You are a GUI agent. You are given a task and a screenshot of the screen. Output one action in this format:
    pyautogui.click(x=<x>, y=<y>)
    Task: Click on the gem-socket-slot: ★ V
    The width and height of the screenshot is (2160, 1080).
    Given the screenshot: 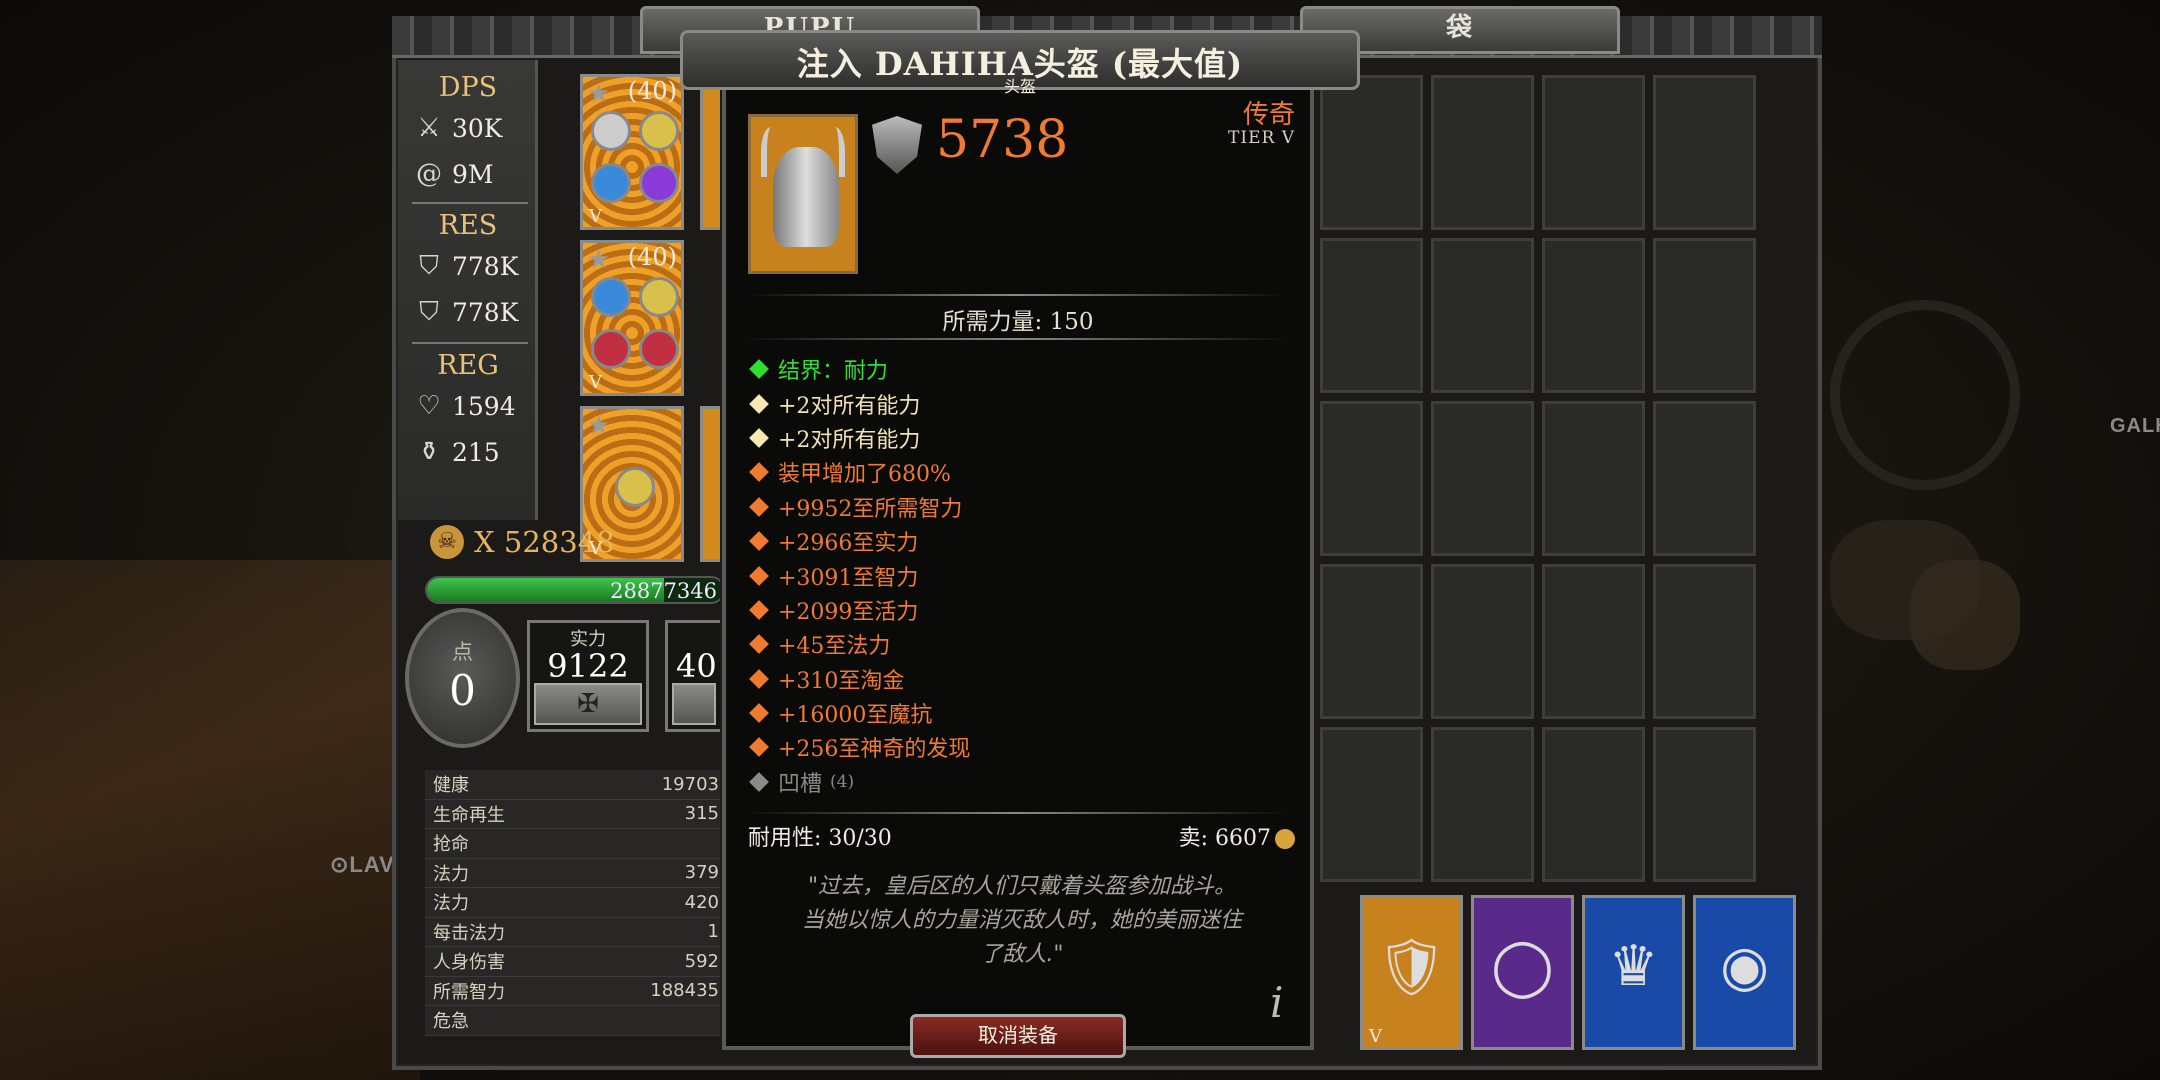 What is the action you would take?
    pyautogui.click(x=632, y=484)
    